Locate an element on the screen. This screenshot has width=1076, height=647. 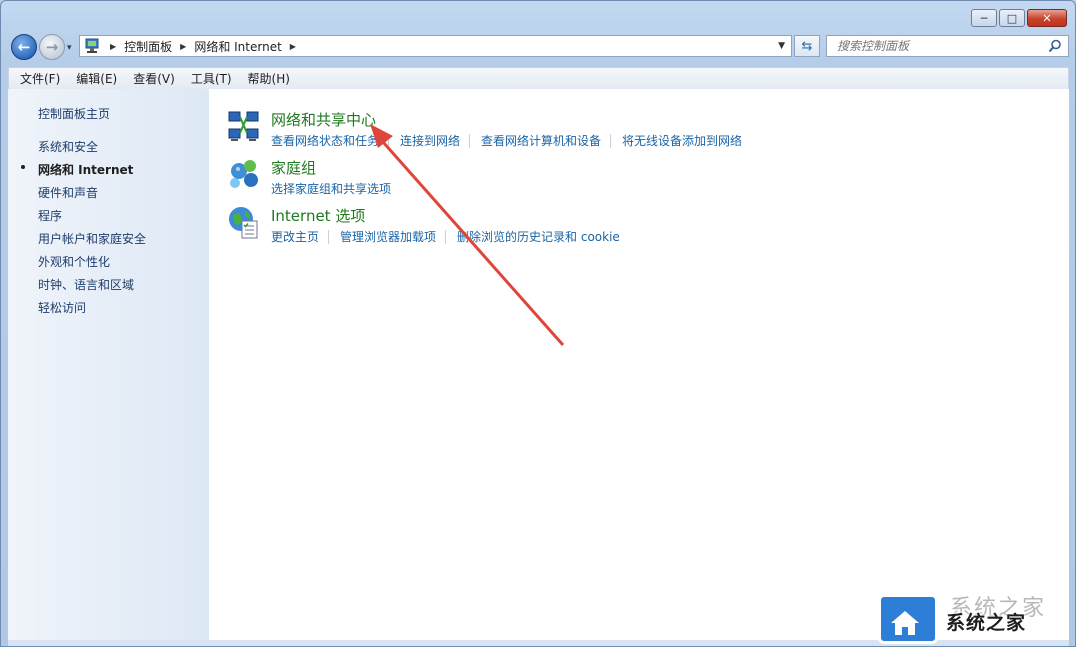
link-add-wireless-device: 将无线设备添加到网络 is located at coordinates (686, 140).